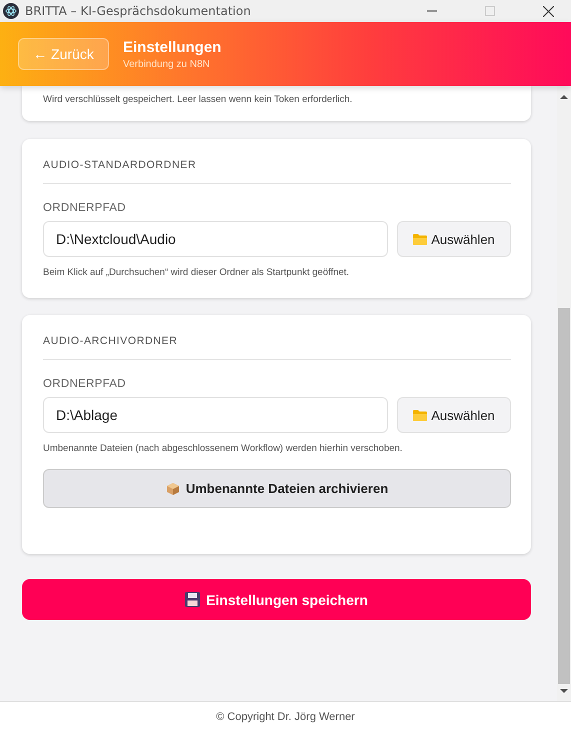 This screenshot has width=571, height=731. What do you see at coordinates (172, 47) in the screenshot?
I see `page-title: Einstellungen` at bounding box center [172, 47].